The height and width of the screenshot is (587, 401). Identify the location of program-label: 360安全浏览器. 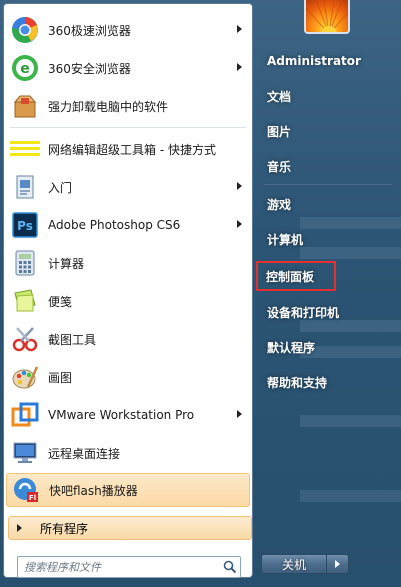
(89, 68).